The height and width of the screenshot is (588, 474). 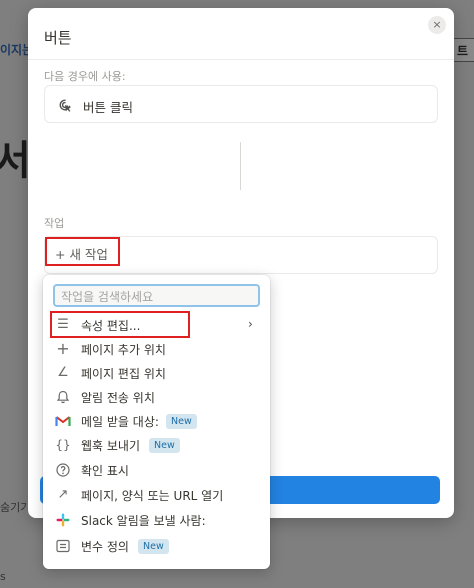 I want to click on variable-icon, so click(x=63, y=546).